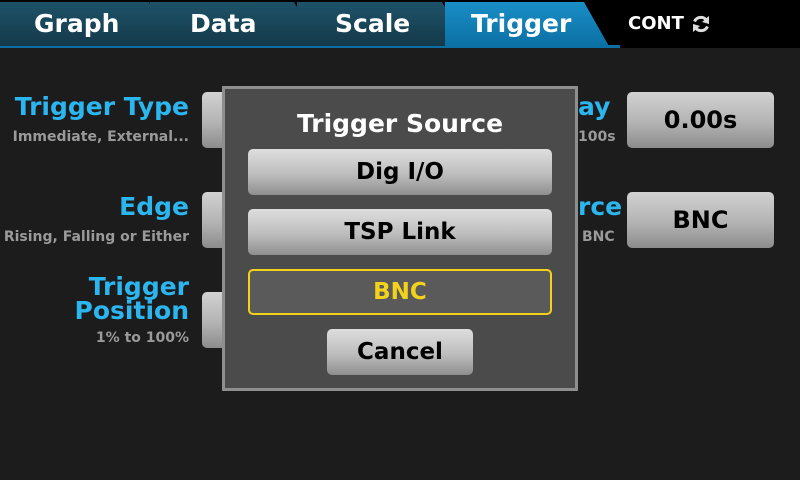 This screenshot has height=480, width=800. I want to click on tab-trigger: Trigger, so click(527, 25).